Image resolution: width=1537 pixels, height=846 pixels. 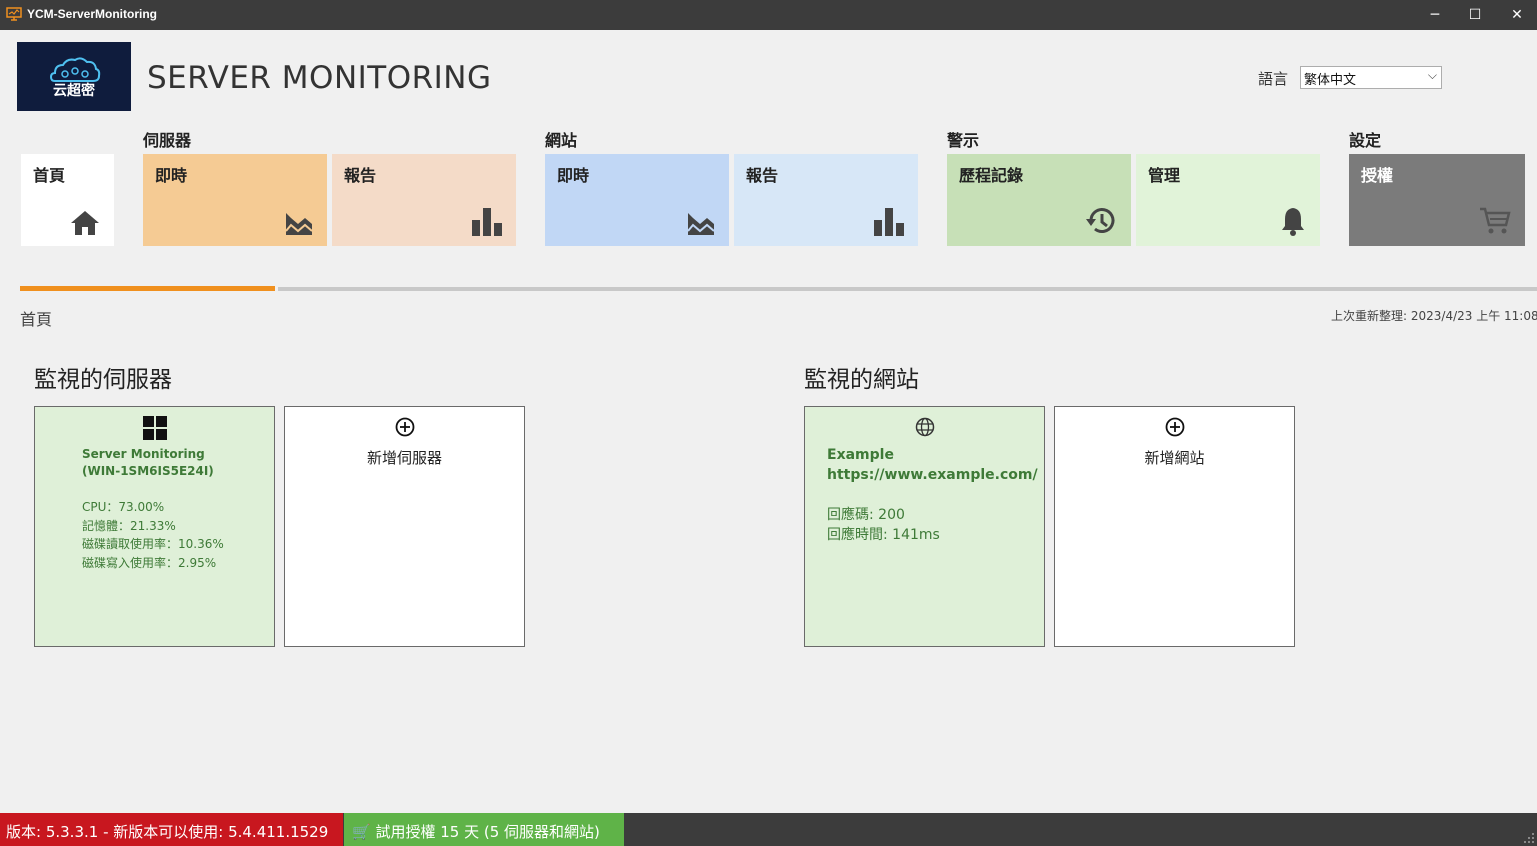 What do you see at coordinates (826, 200) in the screenshot?
I see `tile-website-report: 報告` at bounding box center [826, 200].